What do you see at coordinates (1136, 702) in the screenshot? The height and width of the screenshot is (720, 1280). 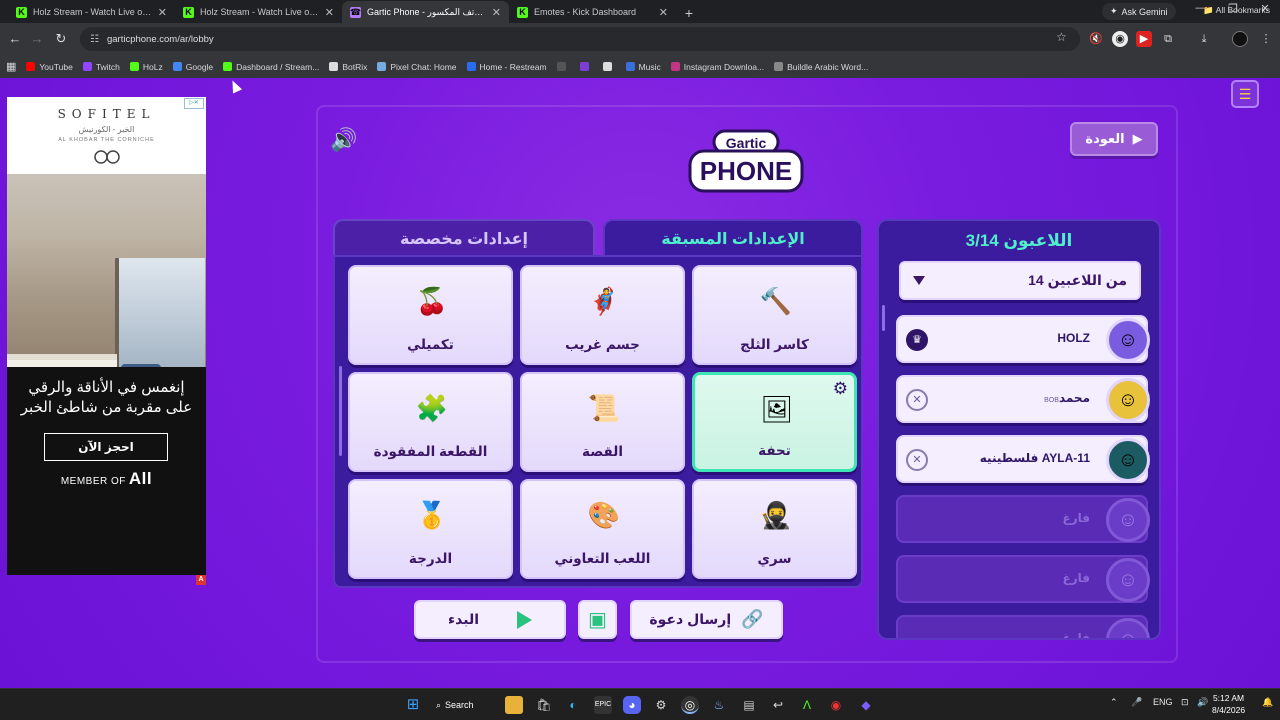 I see `microphone-icon: 🎤` at bounding box center [1136, 702].